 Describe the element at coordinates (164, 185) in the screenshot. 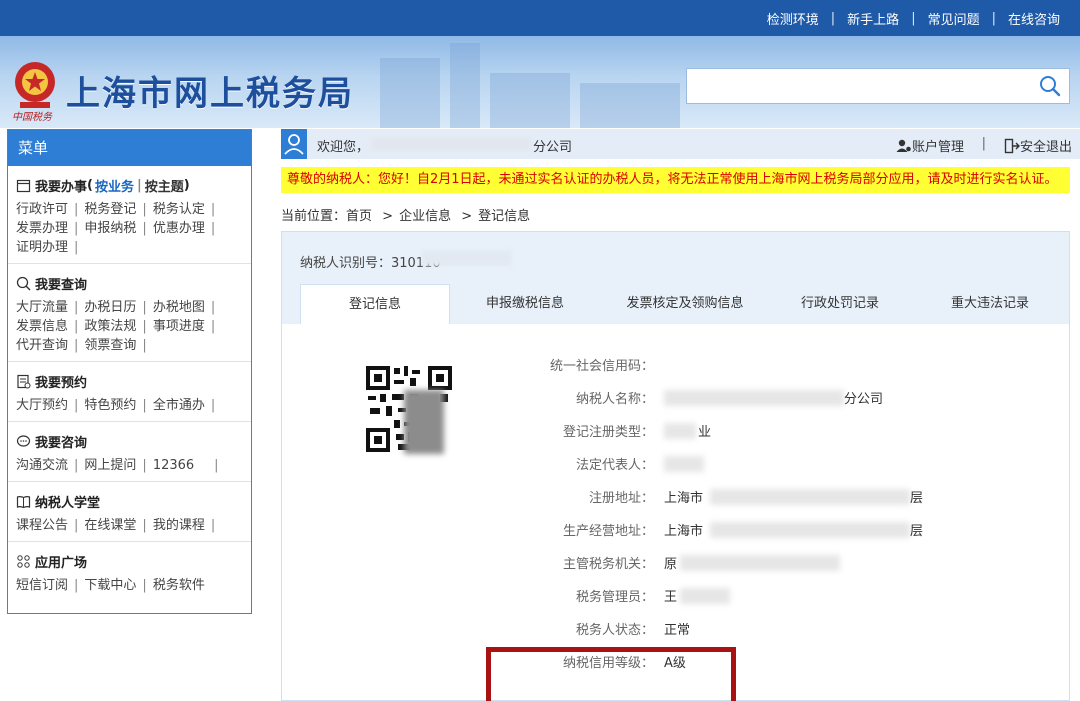

I see `tab-by-theme: 按主题` at that location.